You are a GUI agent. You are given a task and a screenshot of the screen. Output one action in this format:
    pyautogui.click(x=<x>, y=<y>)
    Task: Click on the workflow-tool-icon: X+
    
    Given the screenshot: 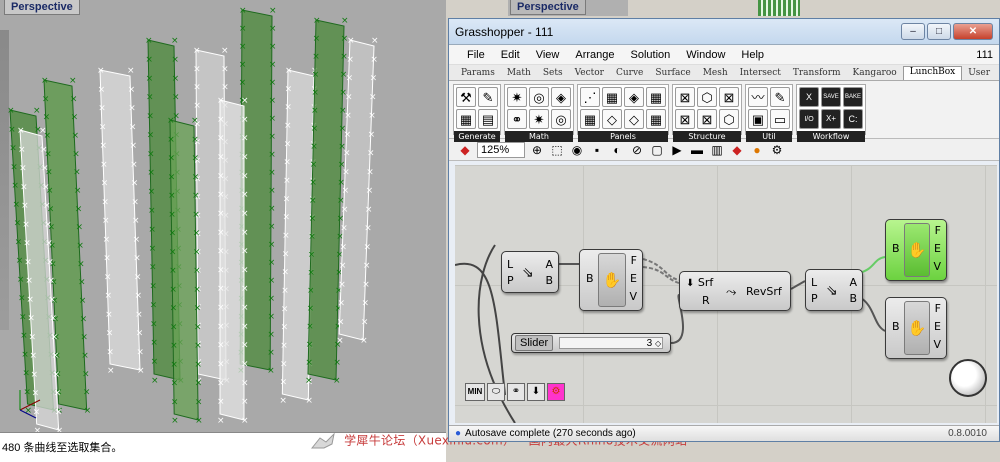 What is the action you would take?
    pyautogui.click(x=831, y=119)
    